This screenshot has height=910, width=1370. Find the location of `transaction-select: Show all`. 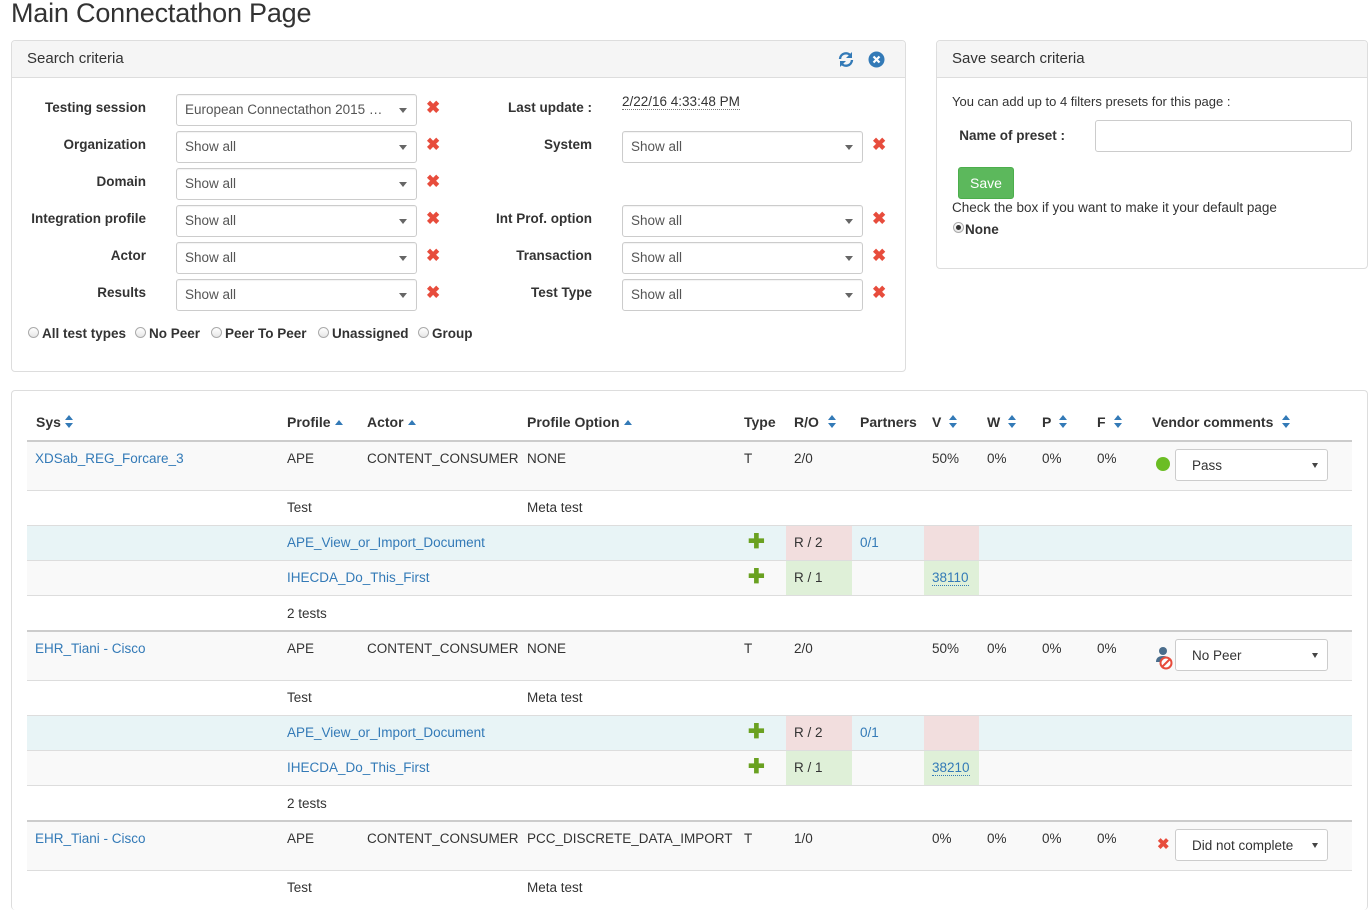

transaction-select: Show all is located at coordinates (742, 258).